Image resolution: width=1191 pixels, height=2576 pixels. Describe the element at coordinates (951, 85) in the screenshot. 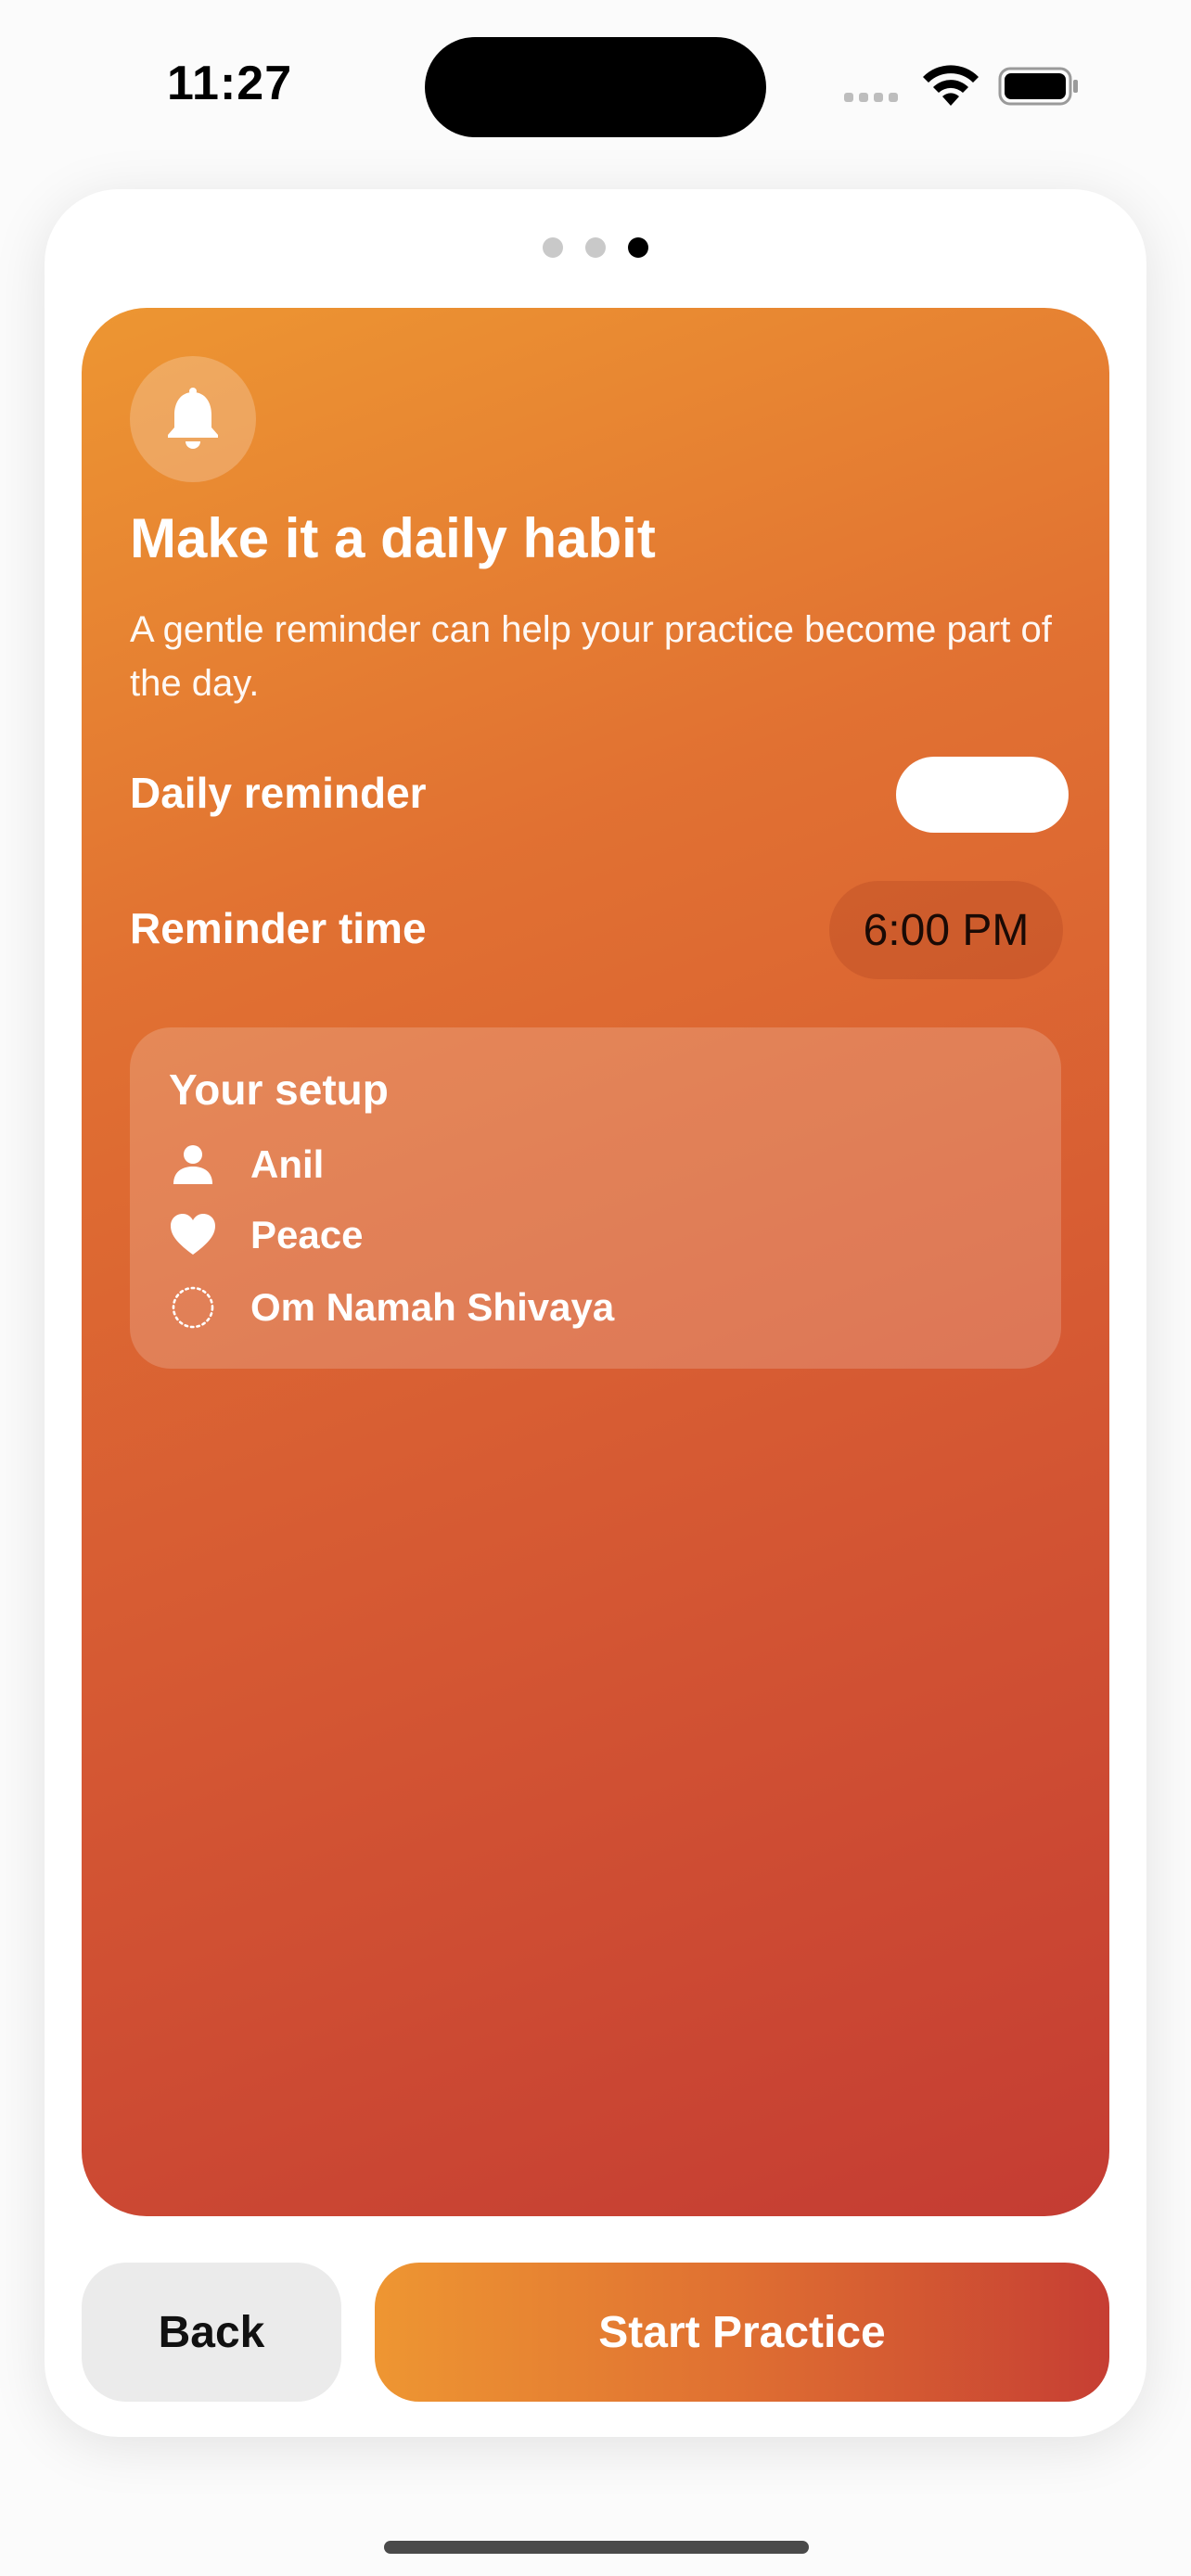

I see `wifi-icon` at that location.